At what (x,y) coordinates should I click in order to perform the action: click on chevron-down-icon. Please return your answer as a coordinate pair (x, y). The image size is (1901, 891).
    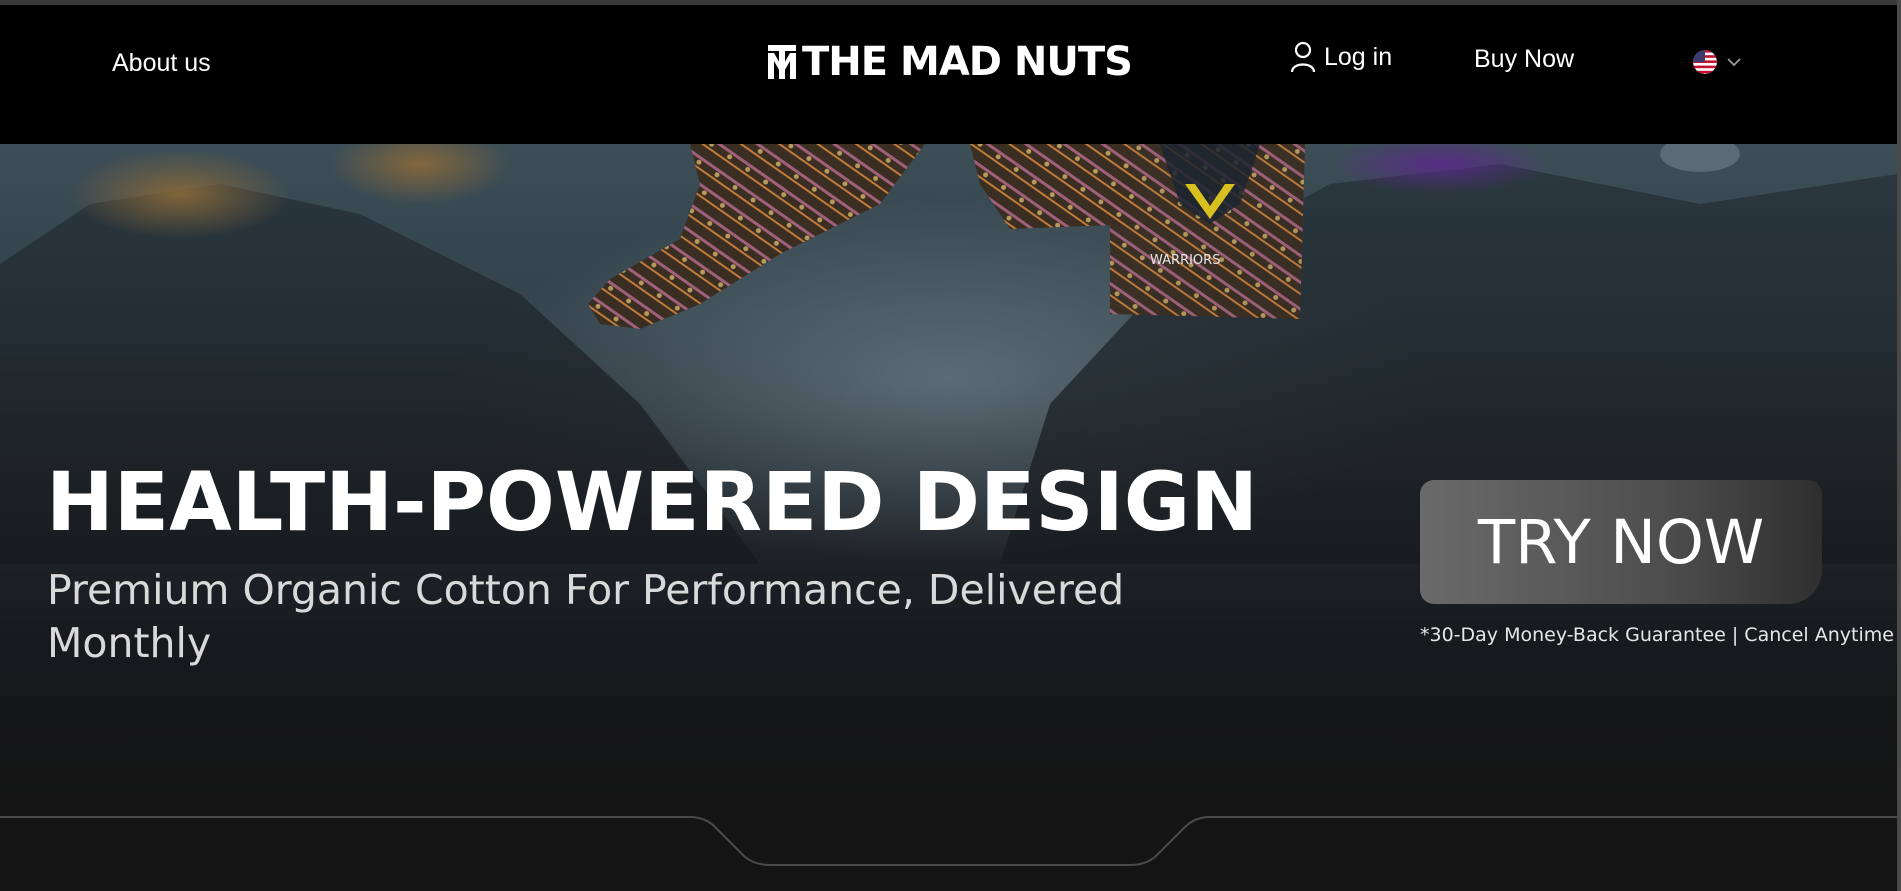
    Looking at the image, I should click on (1734, 62).